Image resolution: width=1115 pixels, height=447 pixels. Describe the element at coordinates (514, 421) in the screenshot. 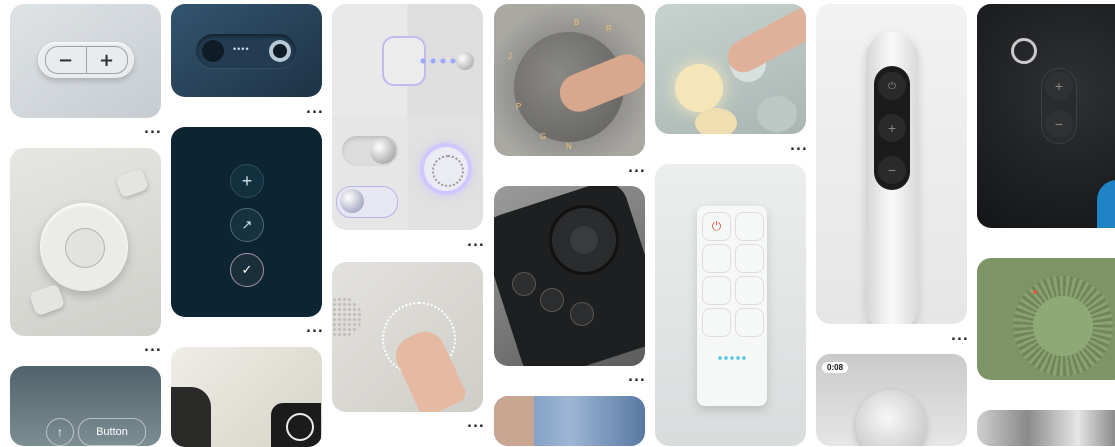

I see `denim-shade` at that location.